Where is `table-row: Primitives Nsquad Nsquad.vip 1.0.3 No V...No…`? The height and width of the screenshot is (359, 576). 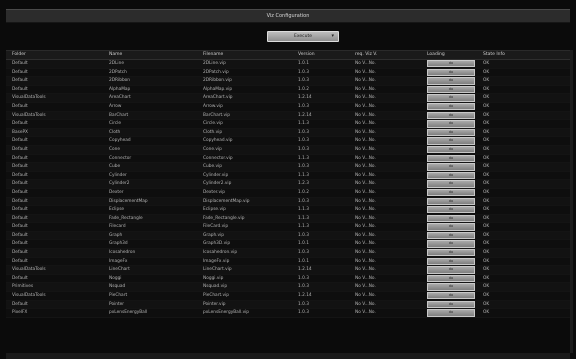 table-row: Primitives Nsquad Nsquad.vip 1.0.3 No V...No… is located at coordinates (288, 288).